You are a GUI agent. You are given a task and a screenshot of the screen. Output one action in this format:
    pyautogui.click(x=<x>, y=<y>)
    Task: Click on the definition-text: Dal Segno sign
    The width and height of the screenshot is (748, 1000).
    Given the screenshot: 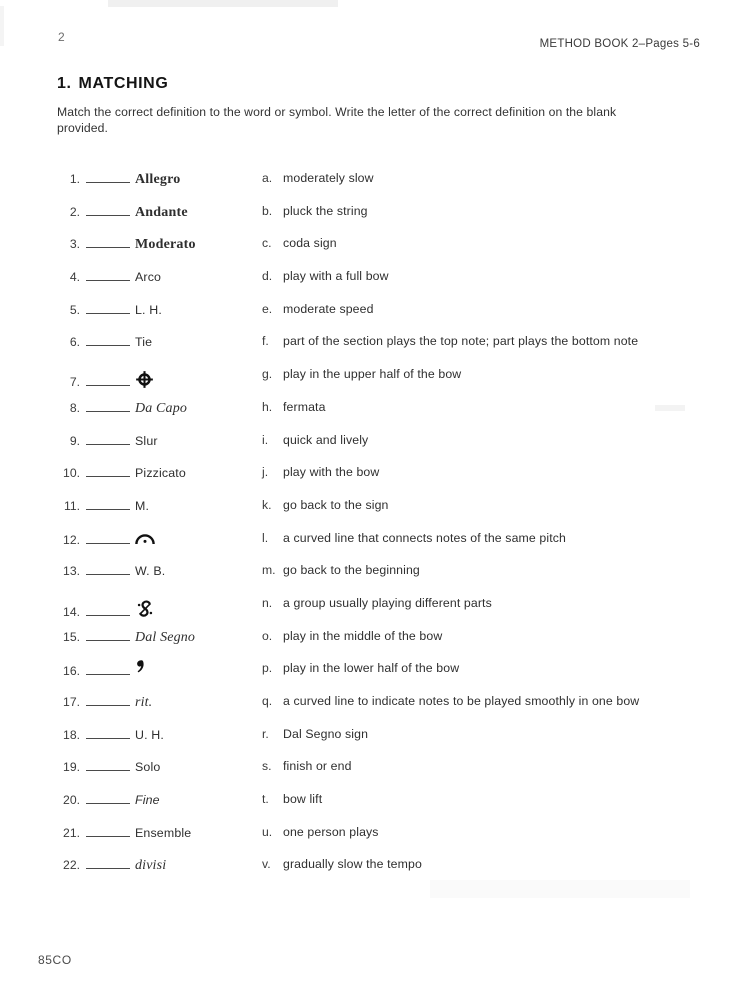 What is the action you would take?
    pyautogui.click(x=326, y=733)
    